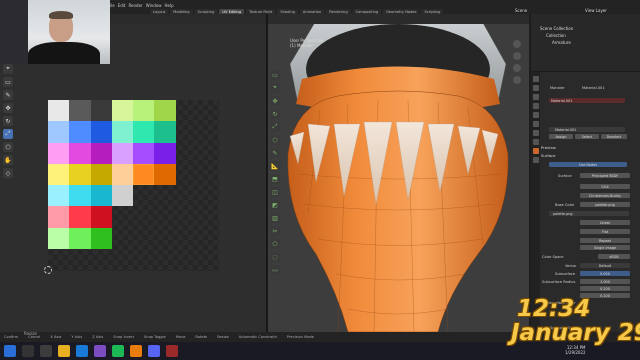 Image resolution: width=640 pixels, height=360 pixels. I want to click on scale-icon: ⤢, so click(275, 127).